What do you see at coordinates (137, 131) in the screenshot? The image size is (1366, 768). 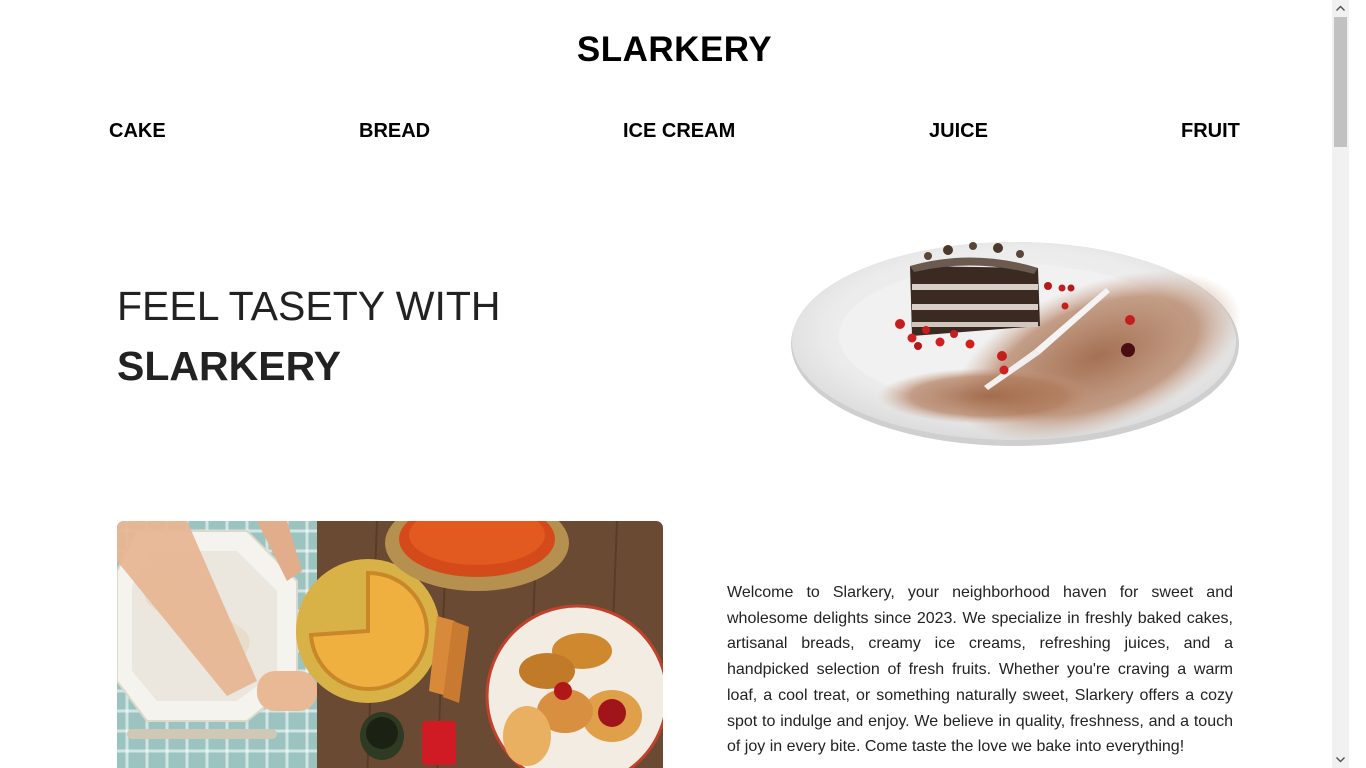 I see `nav-item-cake: CAKE` at bounding box center [137, 131].